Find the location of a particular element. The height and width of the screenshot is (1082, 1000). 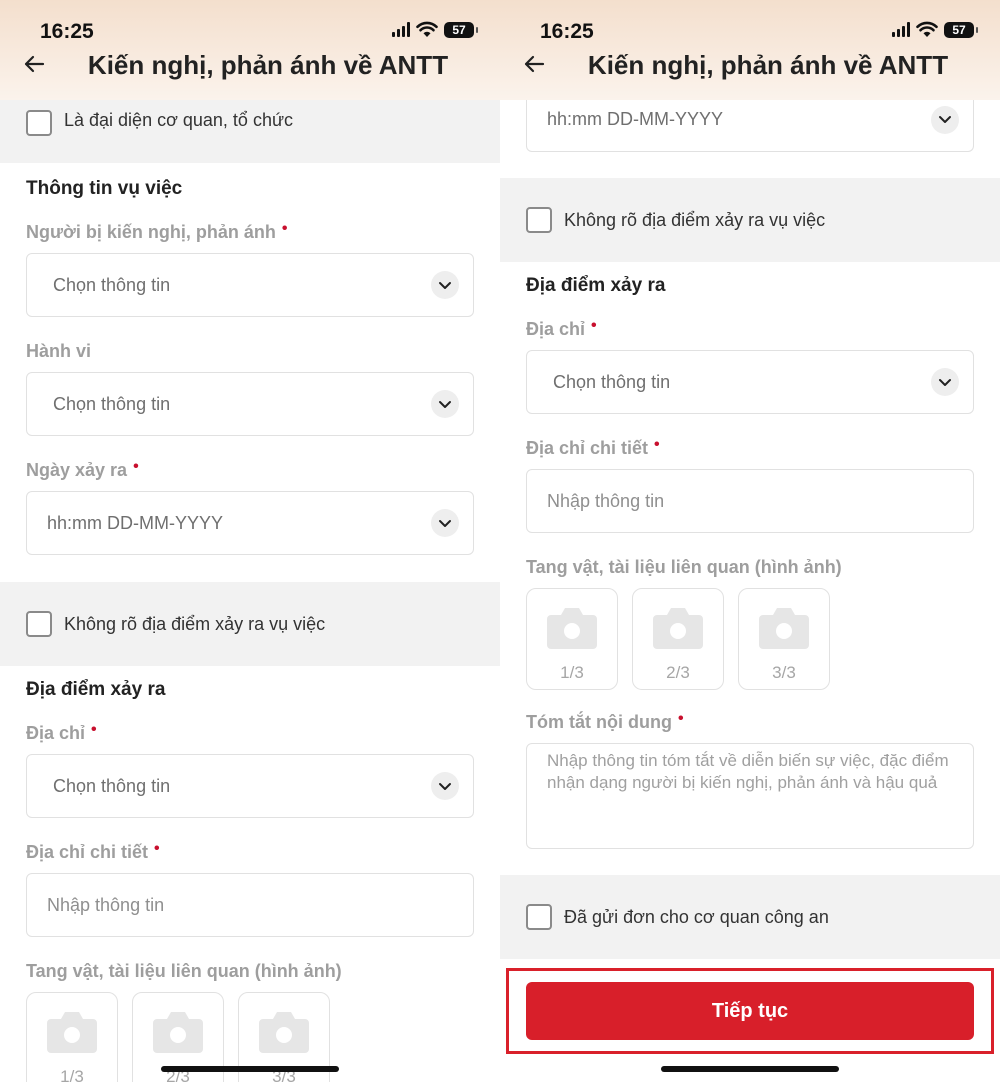

sent-to-police-label: Đã gửi đơn cho cơ quan công an is located at coordinates (696, 916).